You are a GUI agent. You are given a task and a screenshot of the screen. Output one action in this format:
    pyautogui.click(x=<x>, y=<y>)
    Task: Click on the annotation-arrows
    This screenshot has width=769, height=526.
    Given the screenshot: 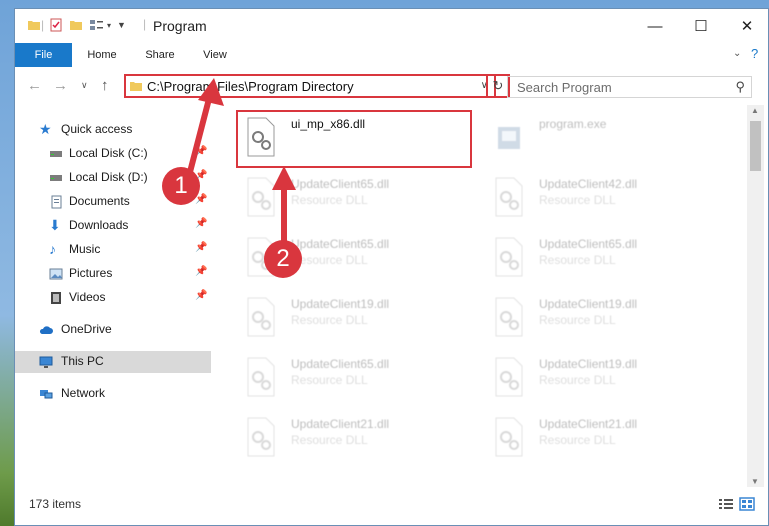 What is the action you would take?
    pyautogui.click(x=241, y=162)
    